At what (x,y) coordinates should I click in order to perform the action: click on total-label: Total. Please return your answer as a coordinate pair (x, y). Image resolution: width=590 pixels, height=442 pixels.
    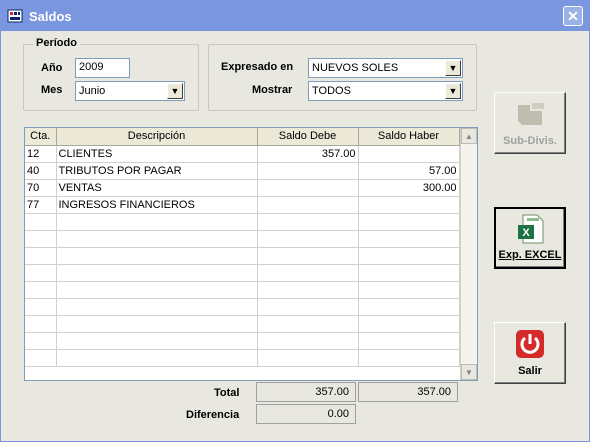
    Looking at the image, I should click on (227, 393).